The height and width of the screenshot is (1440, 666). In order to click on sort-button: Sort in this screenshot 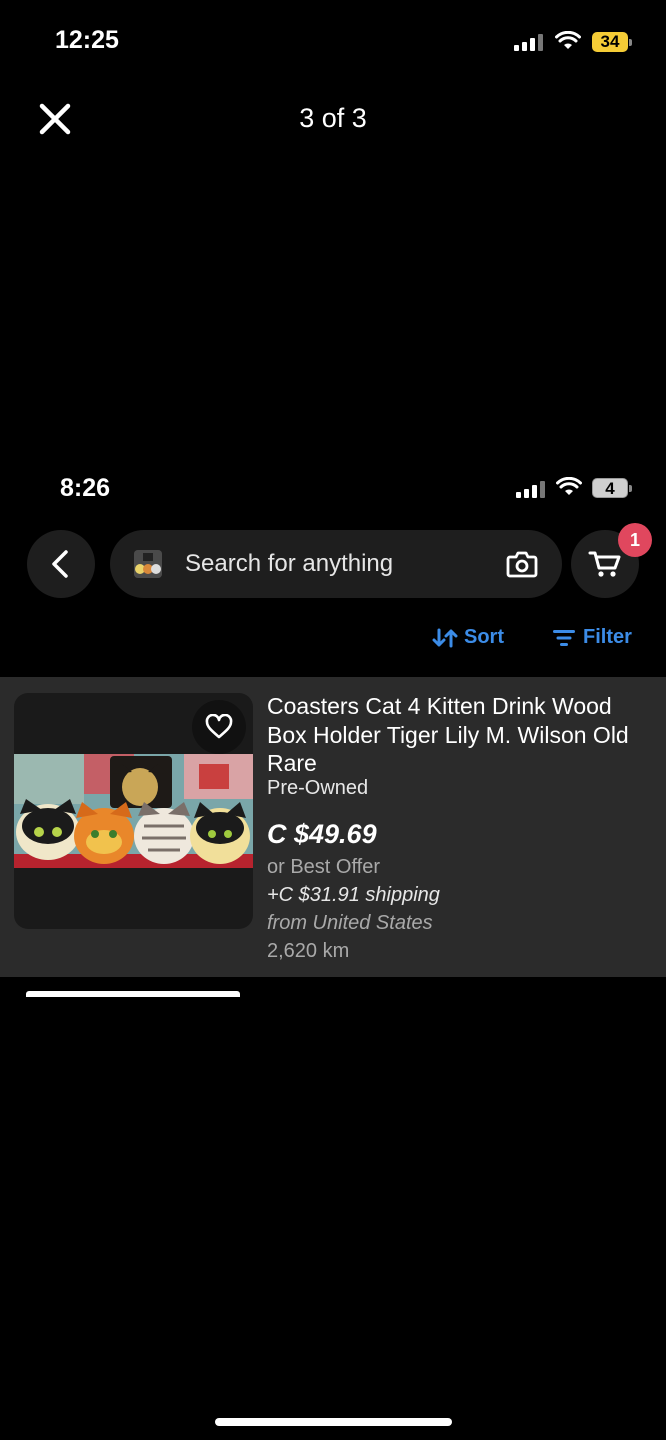, I will do `click(468, 637)`.